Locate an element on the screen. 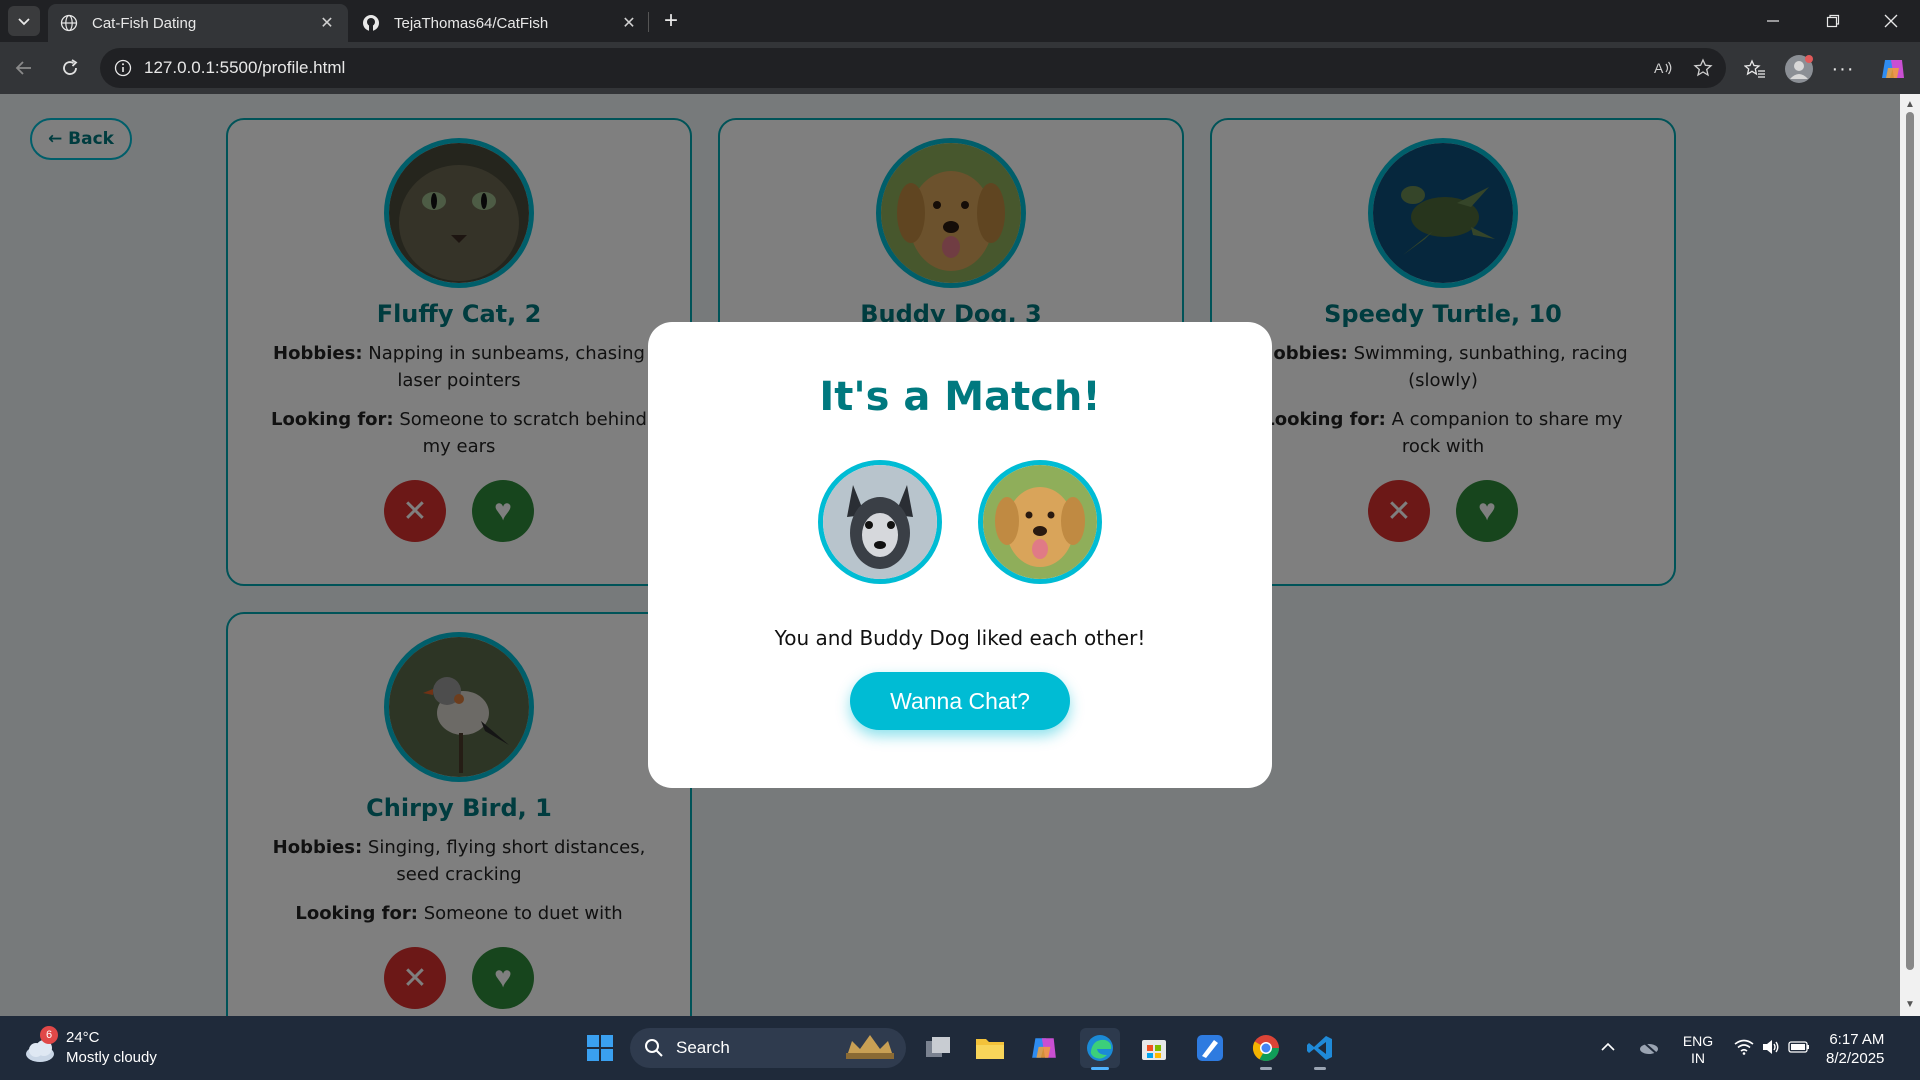  minimize-icon is located at coordinates (1773, 21).